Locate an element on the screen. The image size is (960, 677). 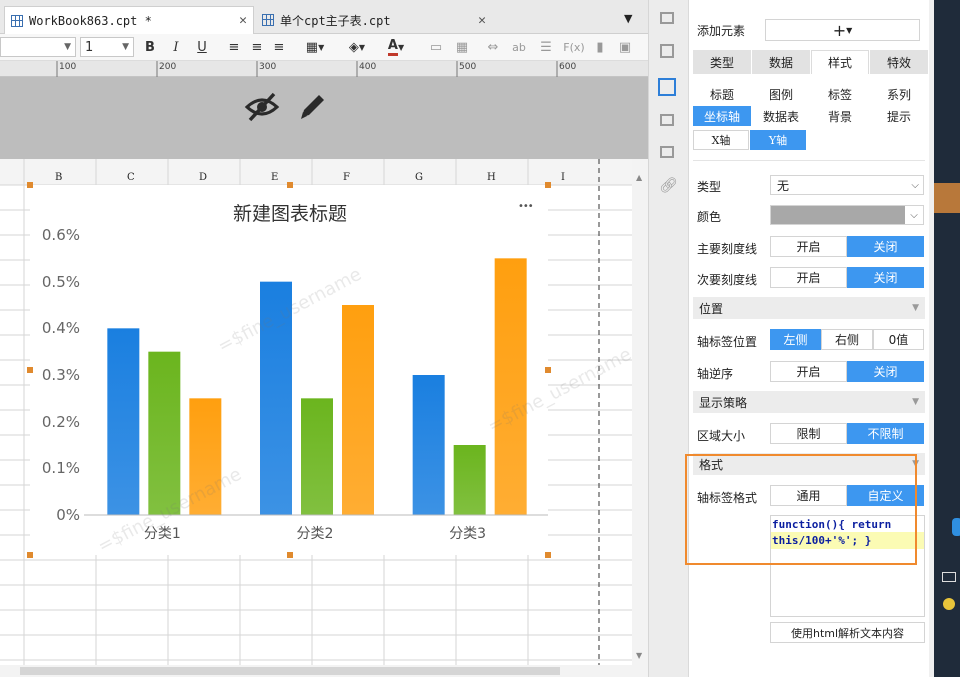
tab-effects: 特效 is located at coordinates (899, 62).